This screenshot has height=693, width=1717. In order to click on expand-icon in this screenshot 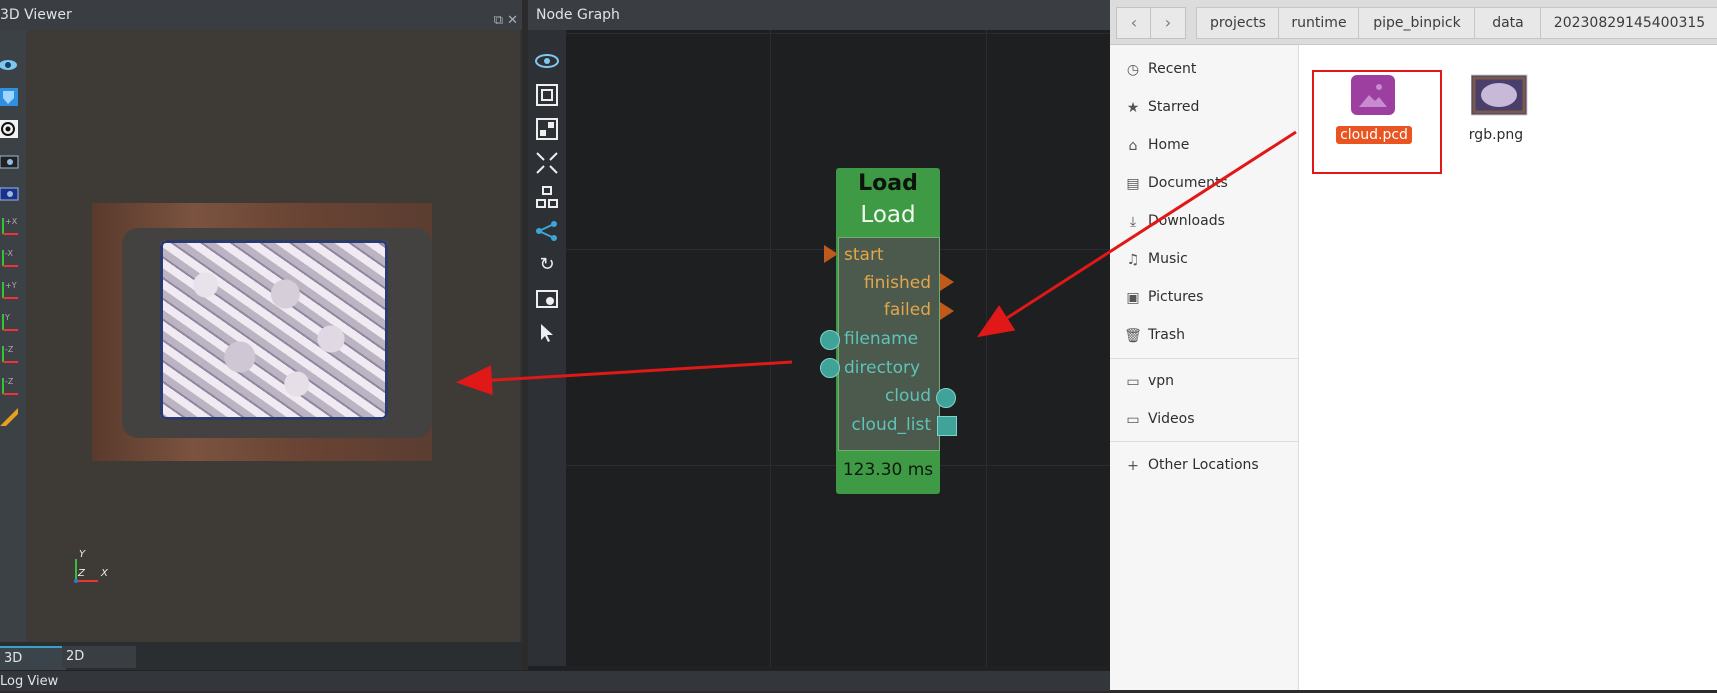, I will do `click(547, 163)`.